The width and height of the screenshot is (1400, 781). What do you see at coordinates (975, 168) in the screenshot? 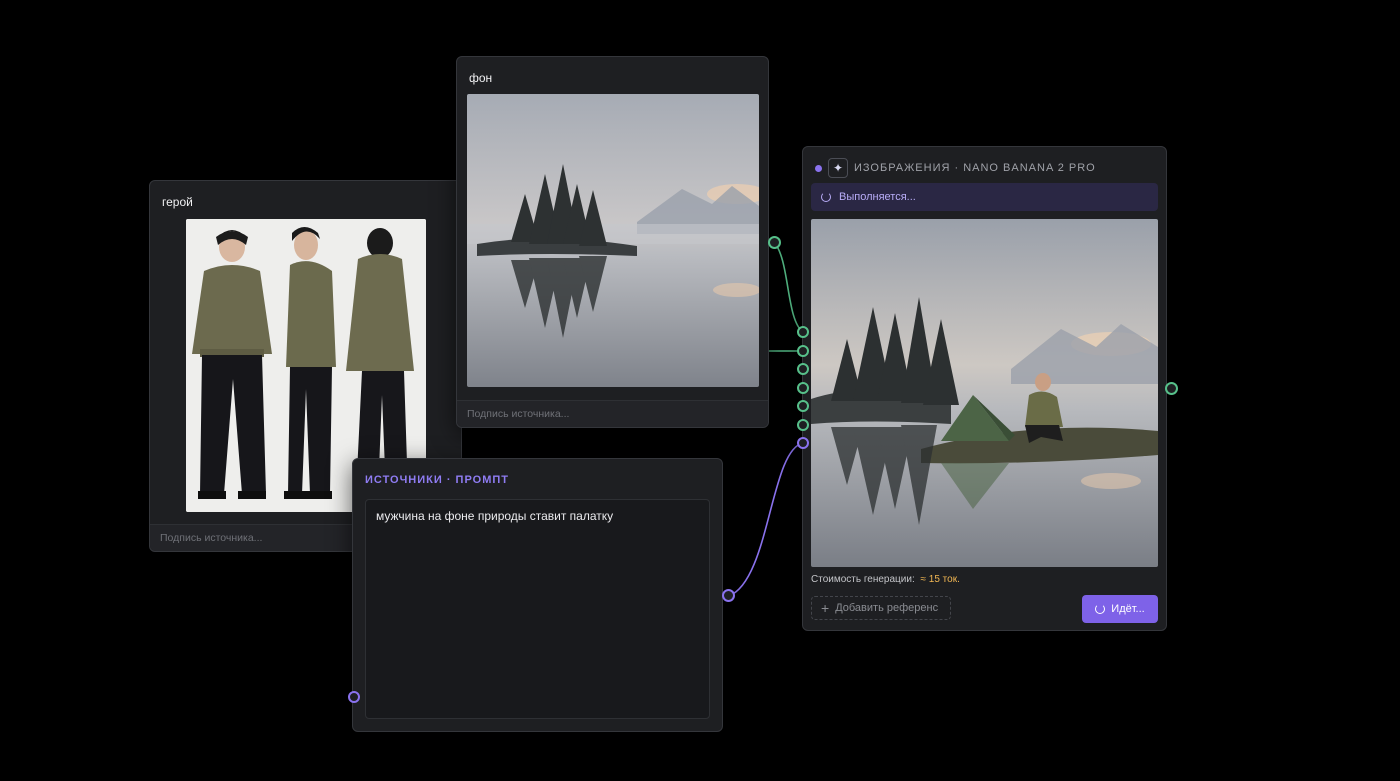
I see `generator-title: ИЗОБРАЖЕНИЯ · NANO BANANA 2 PRO` at bounding box center [975, 168].